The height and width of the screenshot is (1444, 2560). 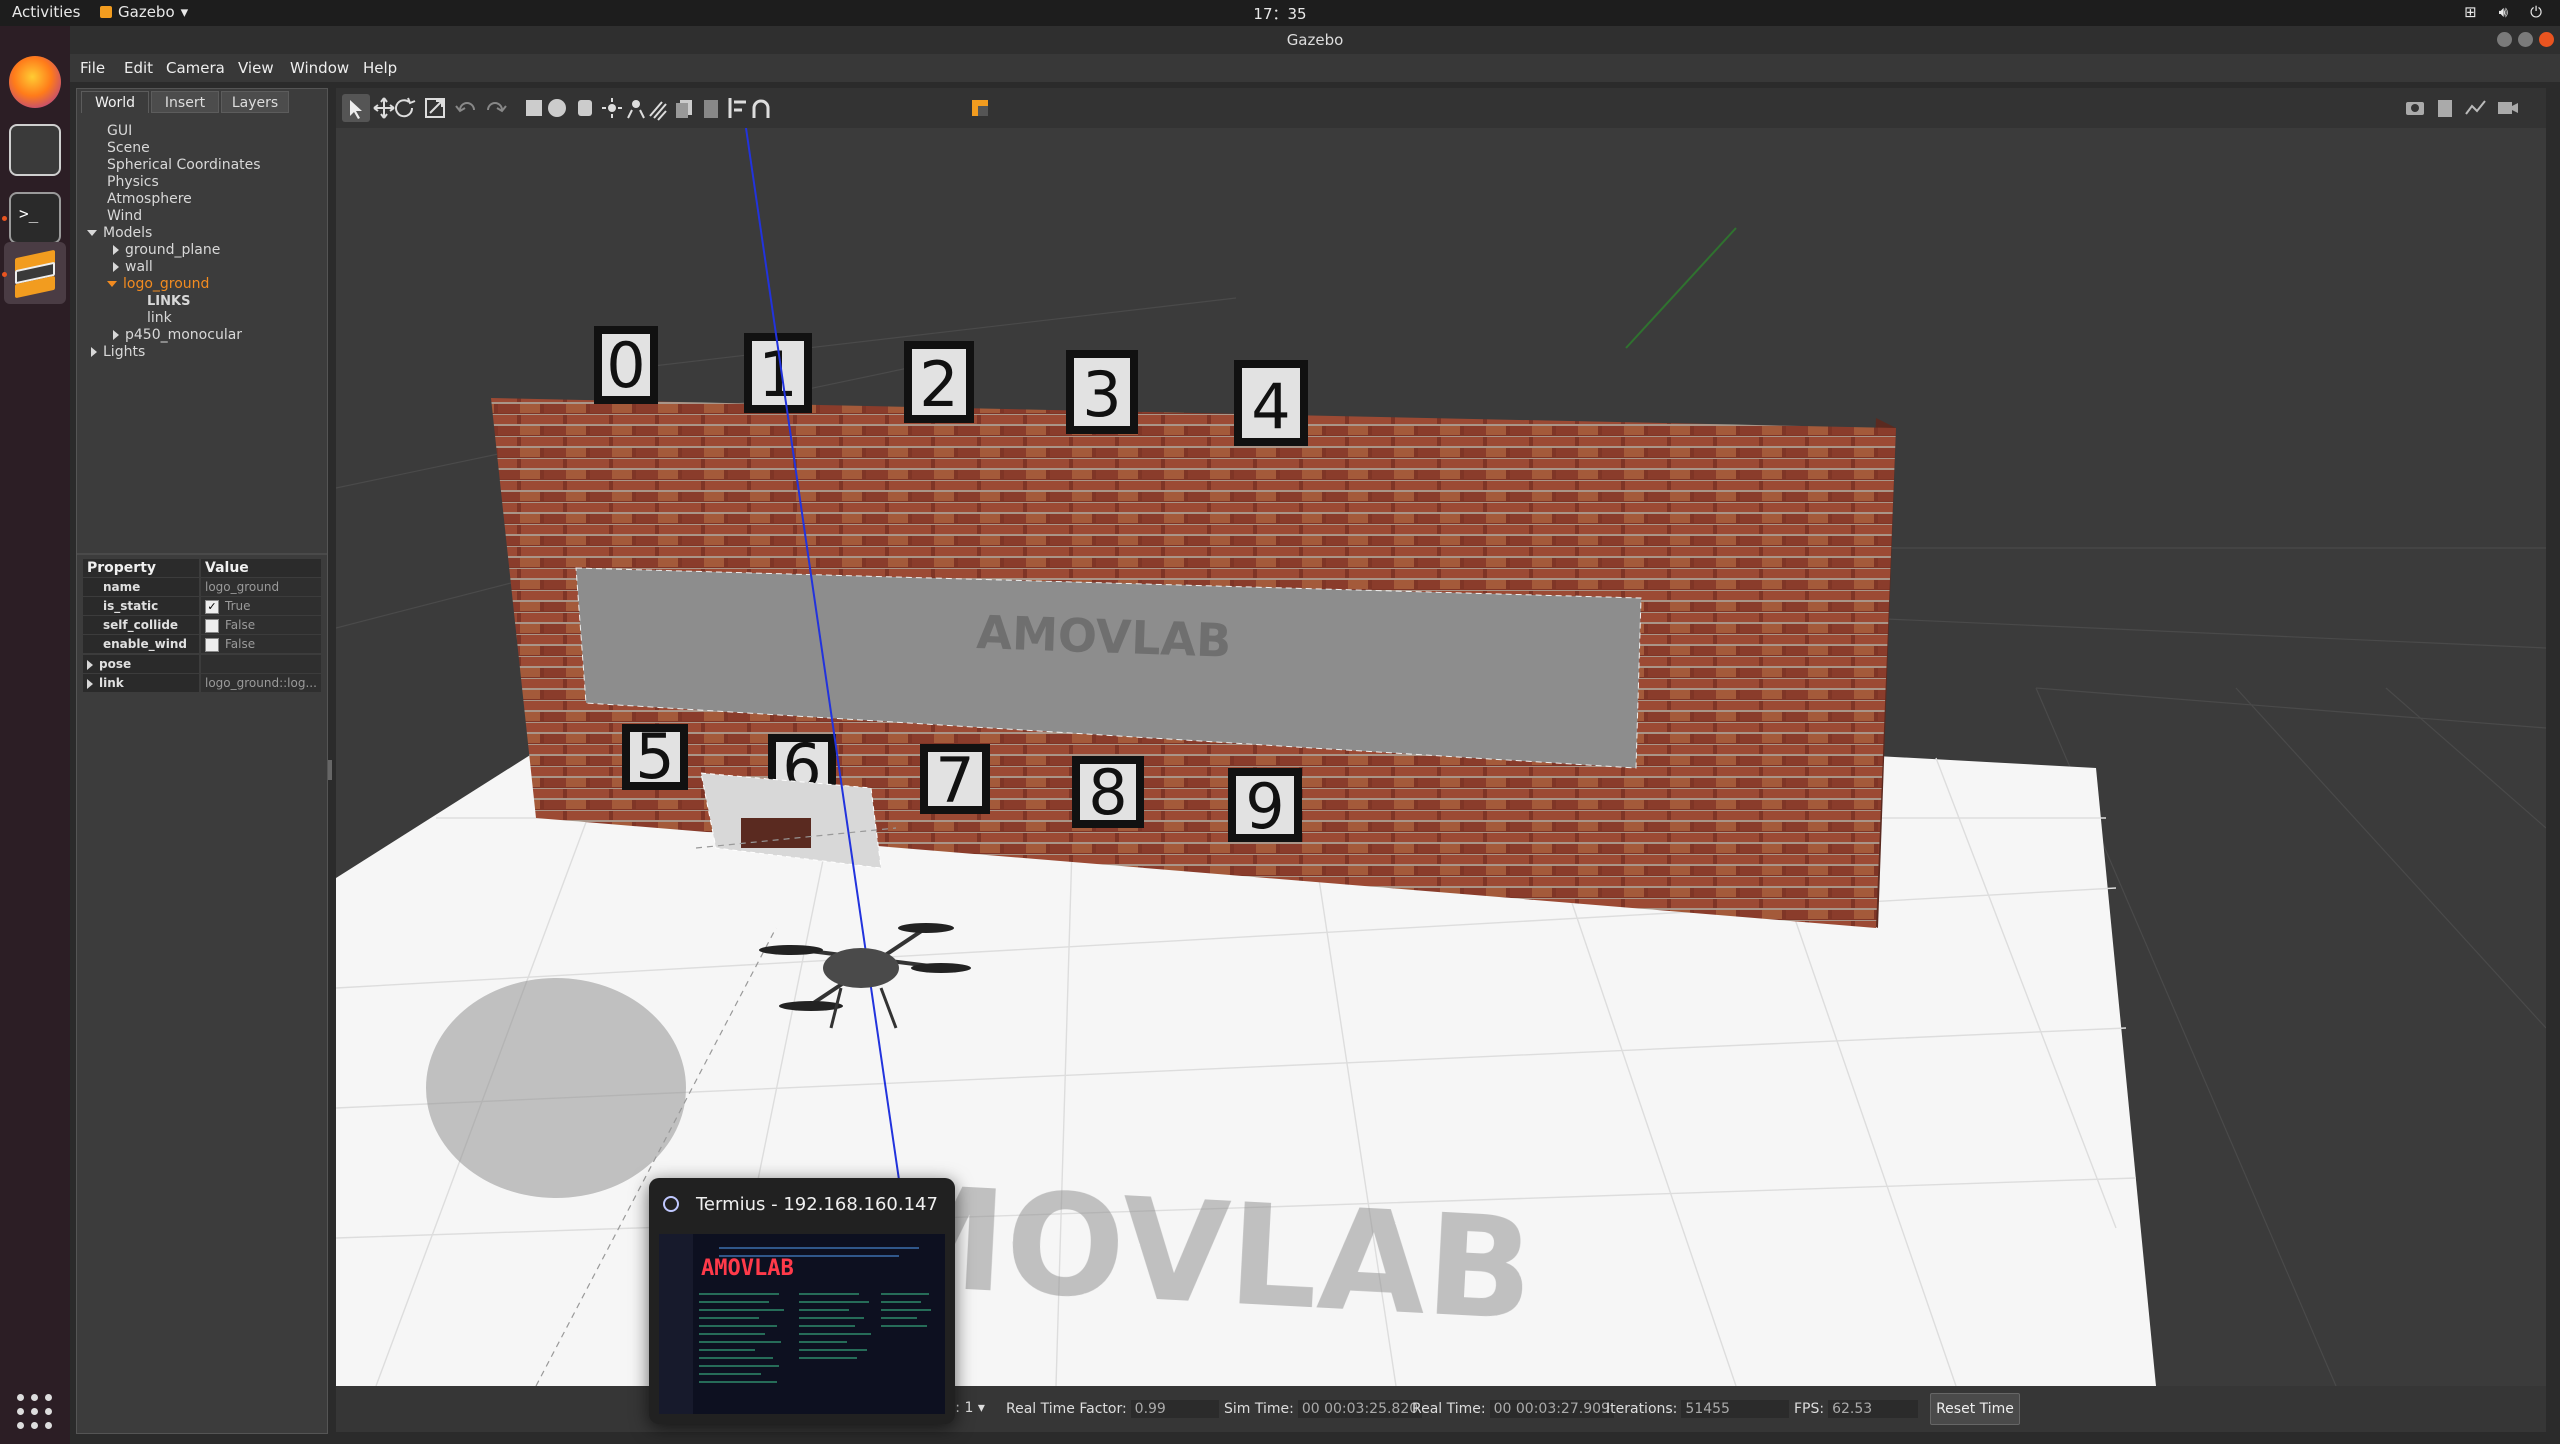 I want to click on termius-window-preview: Termius - 192.168.160.147 AMOVLAB, so click(x=802, y=1301).